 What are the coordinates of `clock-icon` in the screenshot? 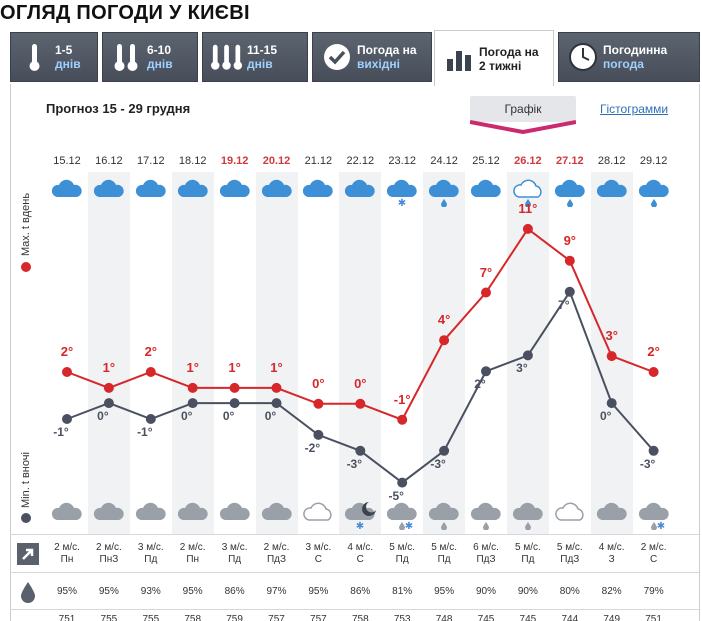 It's located at (583, 57).